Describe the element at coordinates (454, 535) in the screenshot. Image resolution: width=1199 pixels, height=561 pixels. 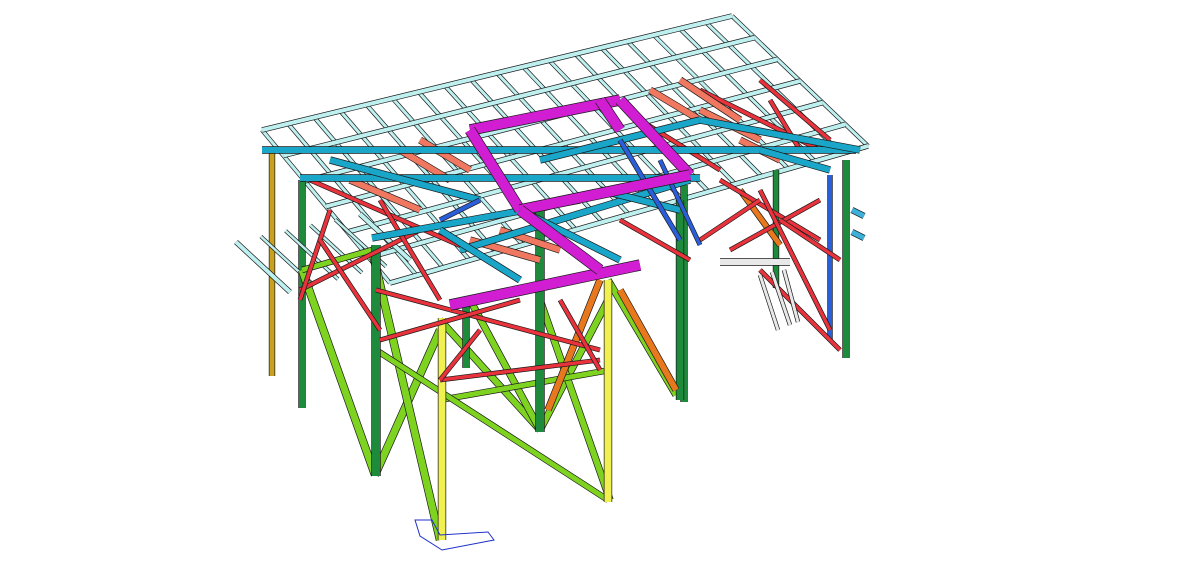
I see `base-plate` at that location.